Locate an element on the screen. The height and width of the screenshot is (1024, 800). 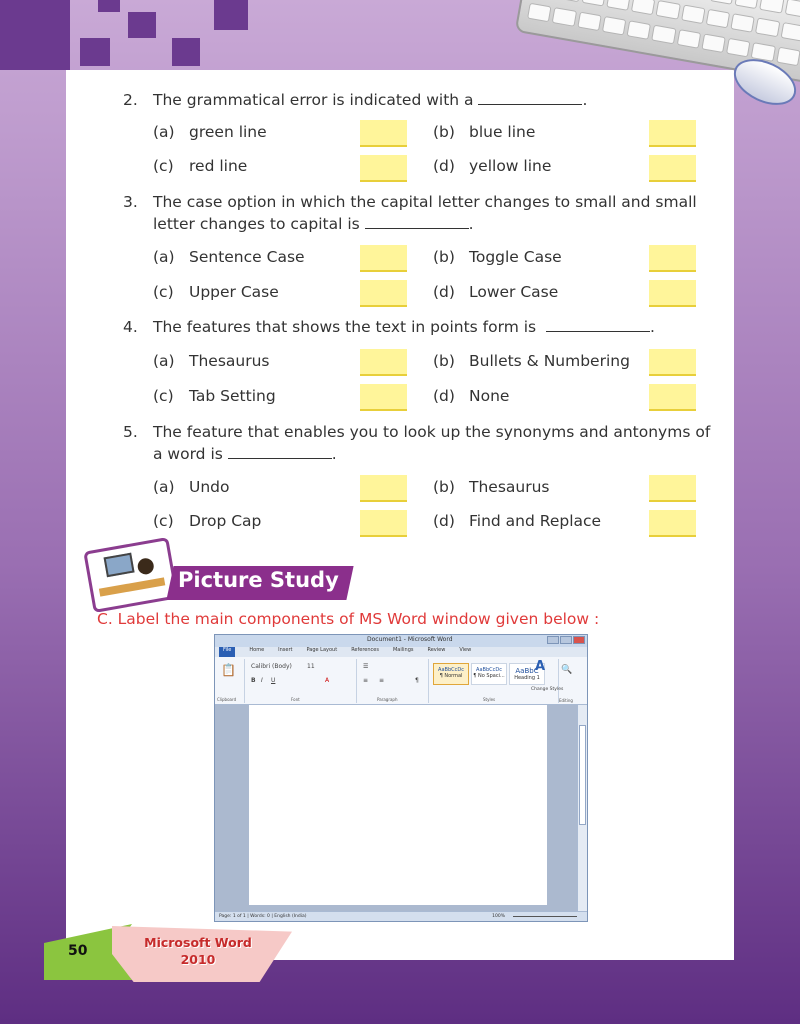
word-count: Words: 0 is located at coordinates (260, 916).